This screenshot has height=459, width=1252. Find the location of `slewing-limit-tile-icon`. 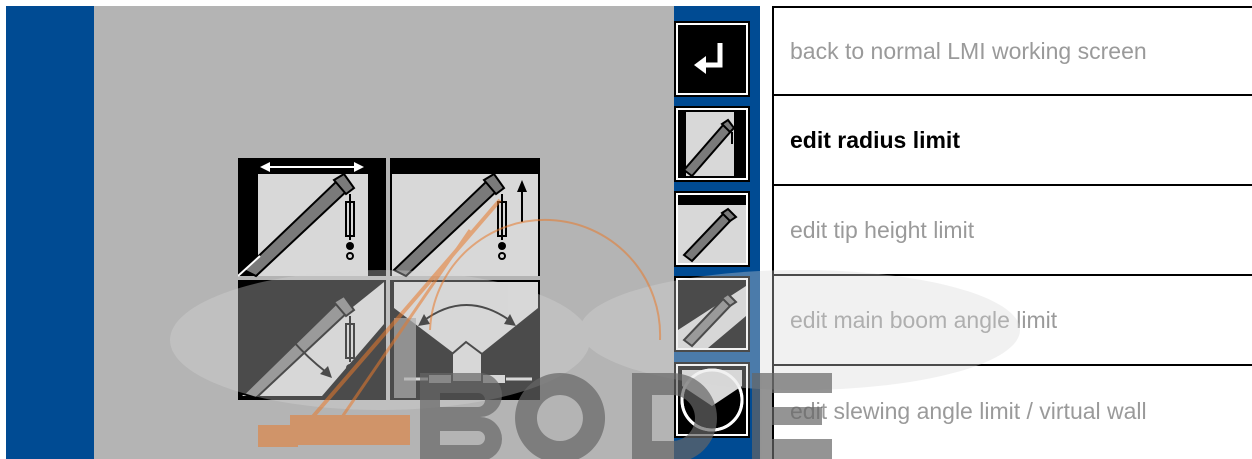

slewing-limit-tile-icon is located at coordinates (465, 340).